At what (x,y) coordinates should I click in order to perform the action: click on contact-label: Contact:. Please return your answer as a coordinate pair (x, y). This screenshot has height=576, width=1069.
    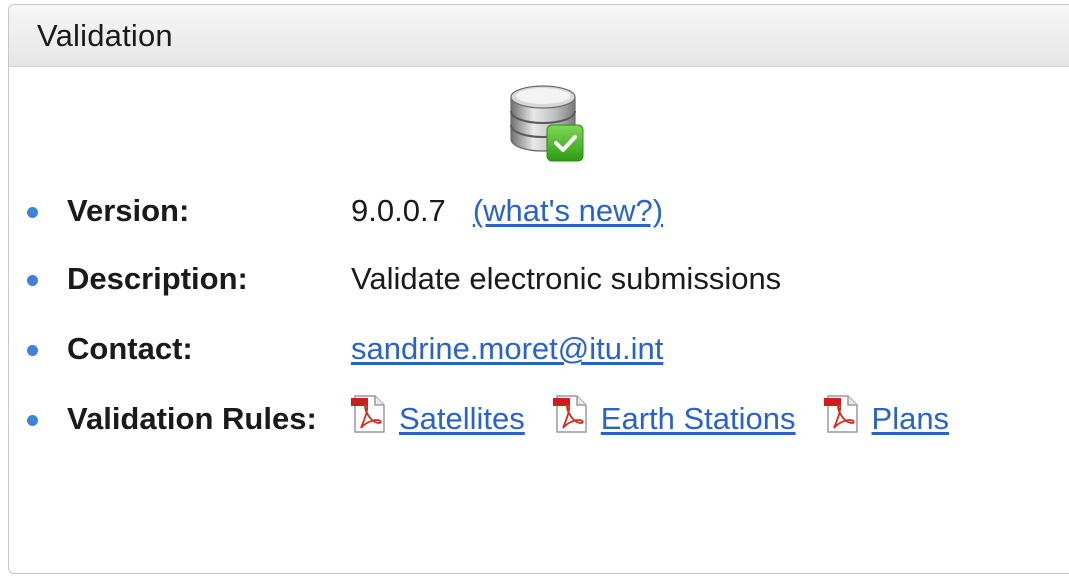
    Looking at the image, I should click on (130, 348).